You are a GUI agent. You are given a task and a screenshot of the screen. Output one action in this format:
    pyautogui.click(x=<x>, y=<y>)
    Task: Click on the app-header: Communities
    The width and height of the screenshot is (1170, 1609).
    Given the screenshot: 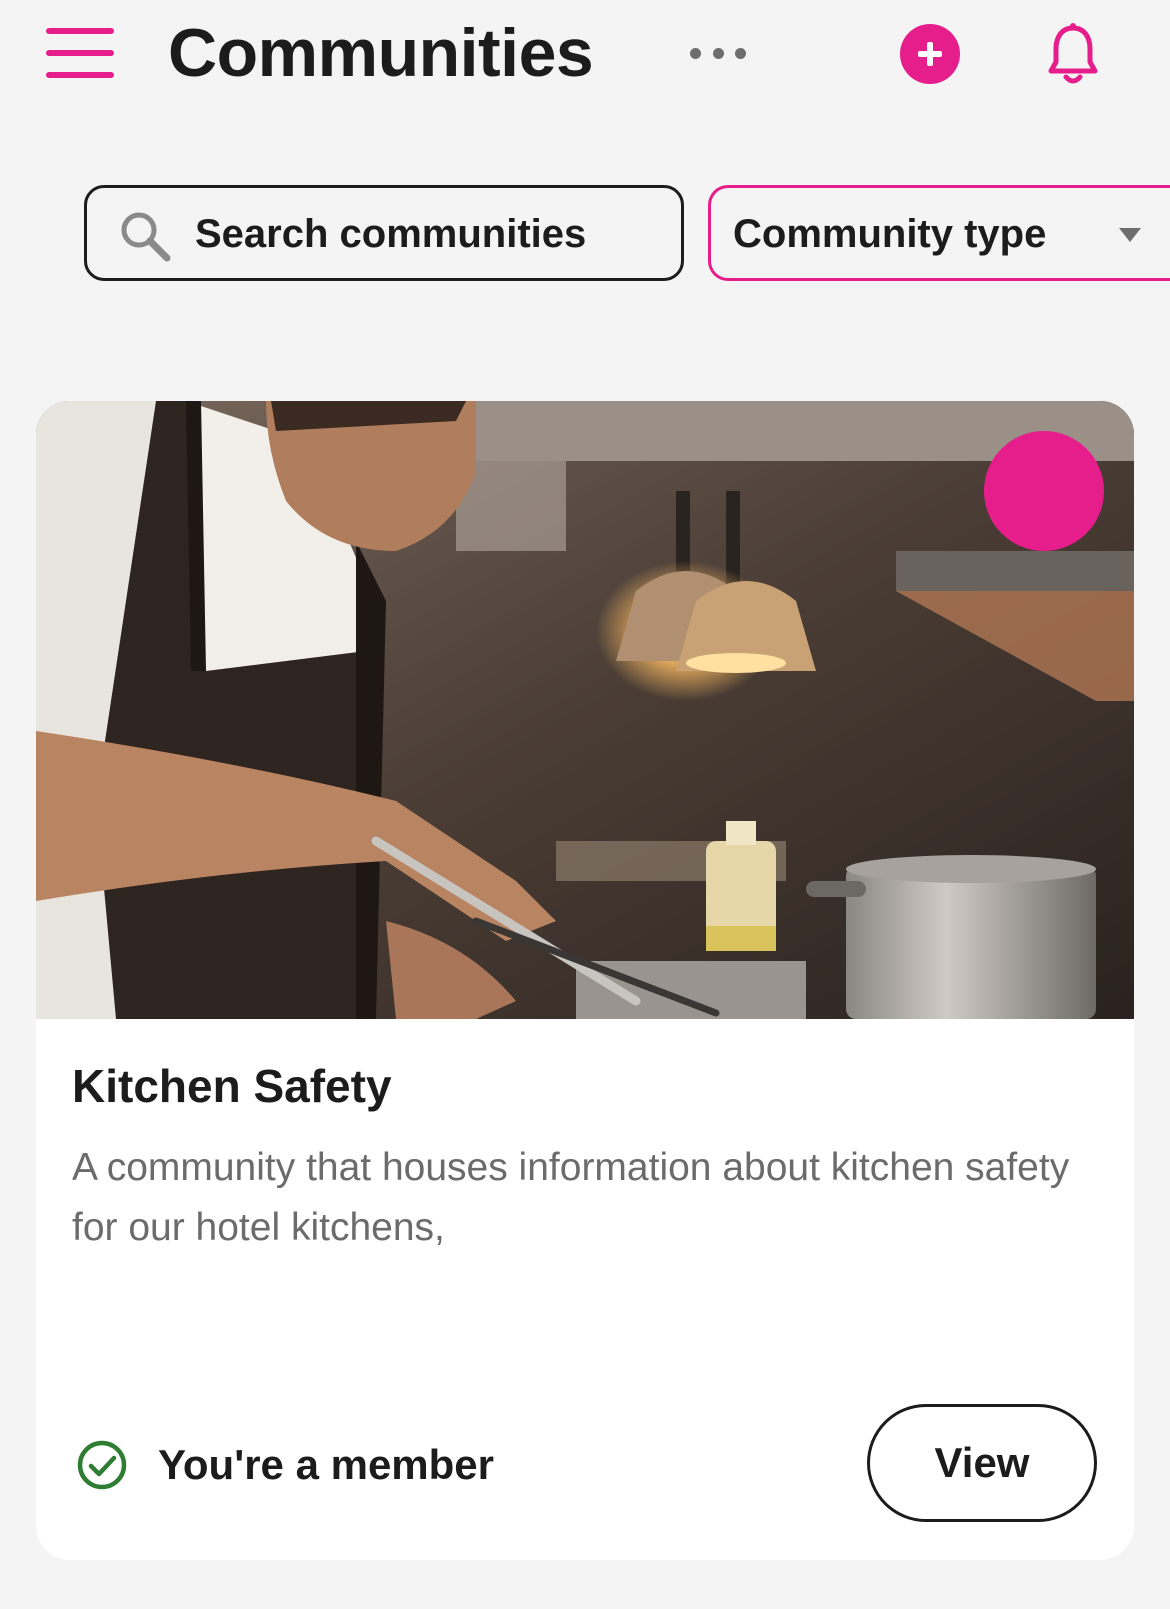 What is the action you would take?
    pyautogui.click(x=585, y=55)
    